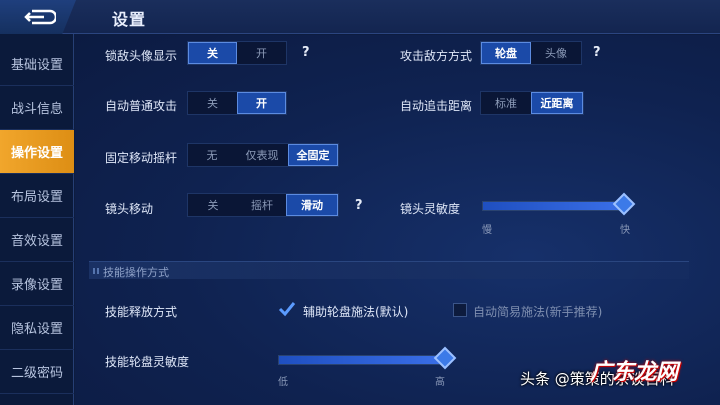  Describe the element at coordinates (37, 328) in the screenshot. I see `sidebar-item-privacy: 隐私设置` at that location.